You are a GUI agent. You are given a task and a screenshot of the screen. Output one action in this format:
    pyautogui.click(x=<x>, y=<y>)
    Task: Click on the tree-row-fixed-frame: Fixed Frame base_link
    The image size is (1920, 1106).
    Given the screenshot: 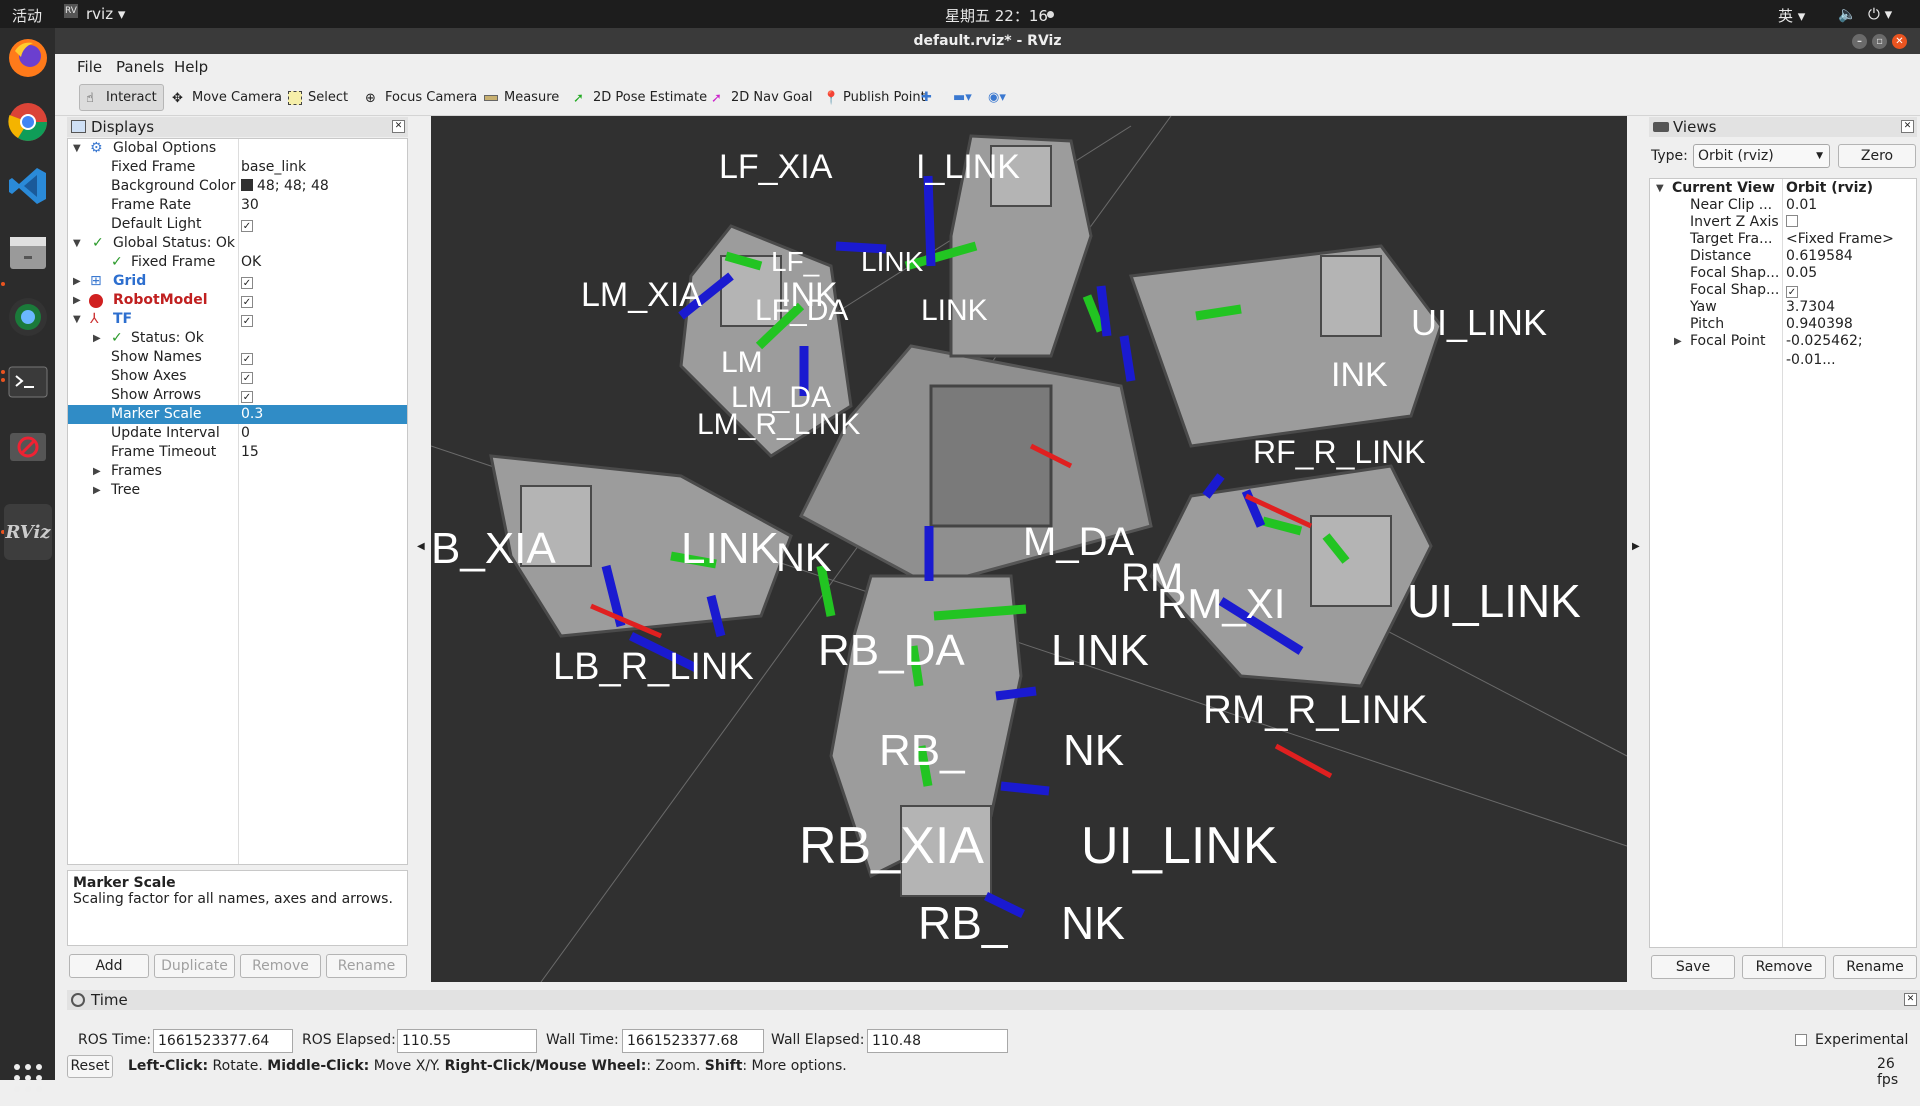 What is the action you would take?
    pyautogui.click(x=237, y=167)
    